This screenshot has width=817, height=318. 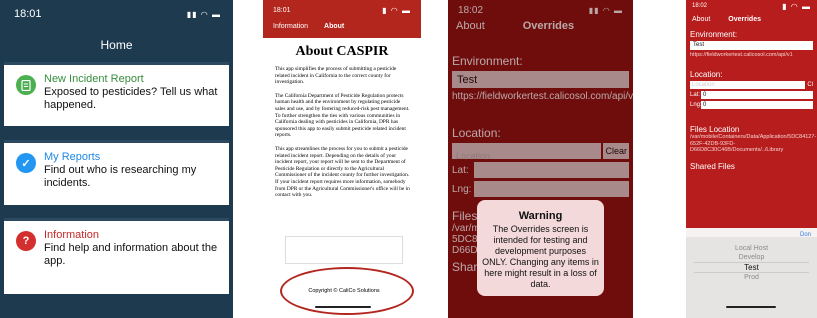 What do you see at coordinates (131, 254) in the screenshot?
I see `card-subtitle: Find help and information about the app.` at bounding box center [131, 254].